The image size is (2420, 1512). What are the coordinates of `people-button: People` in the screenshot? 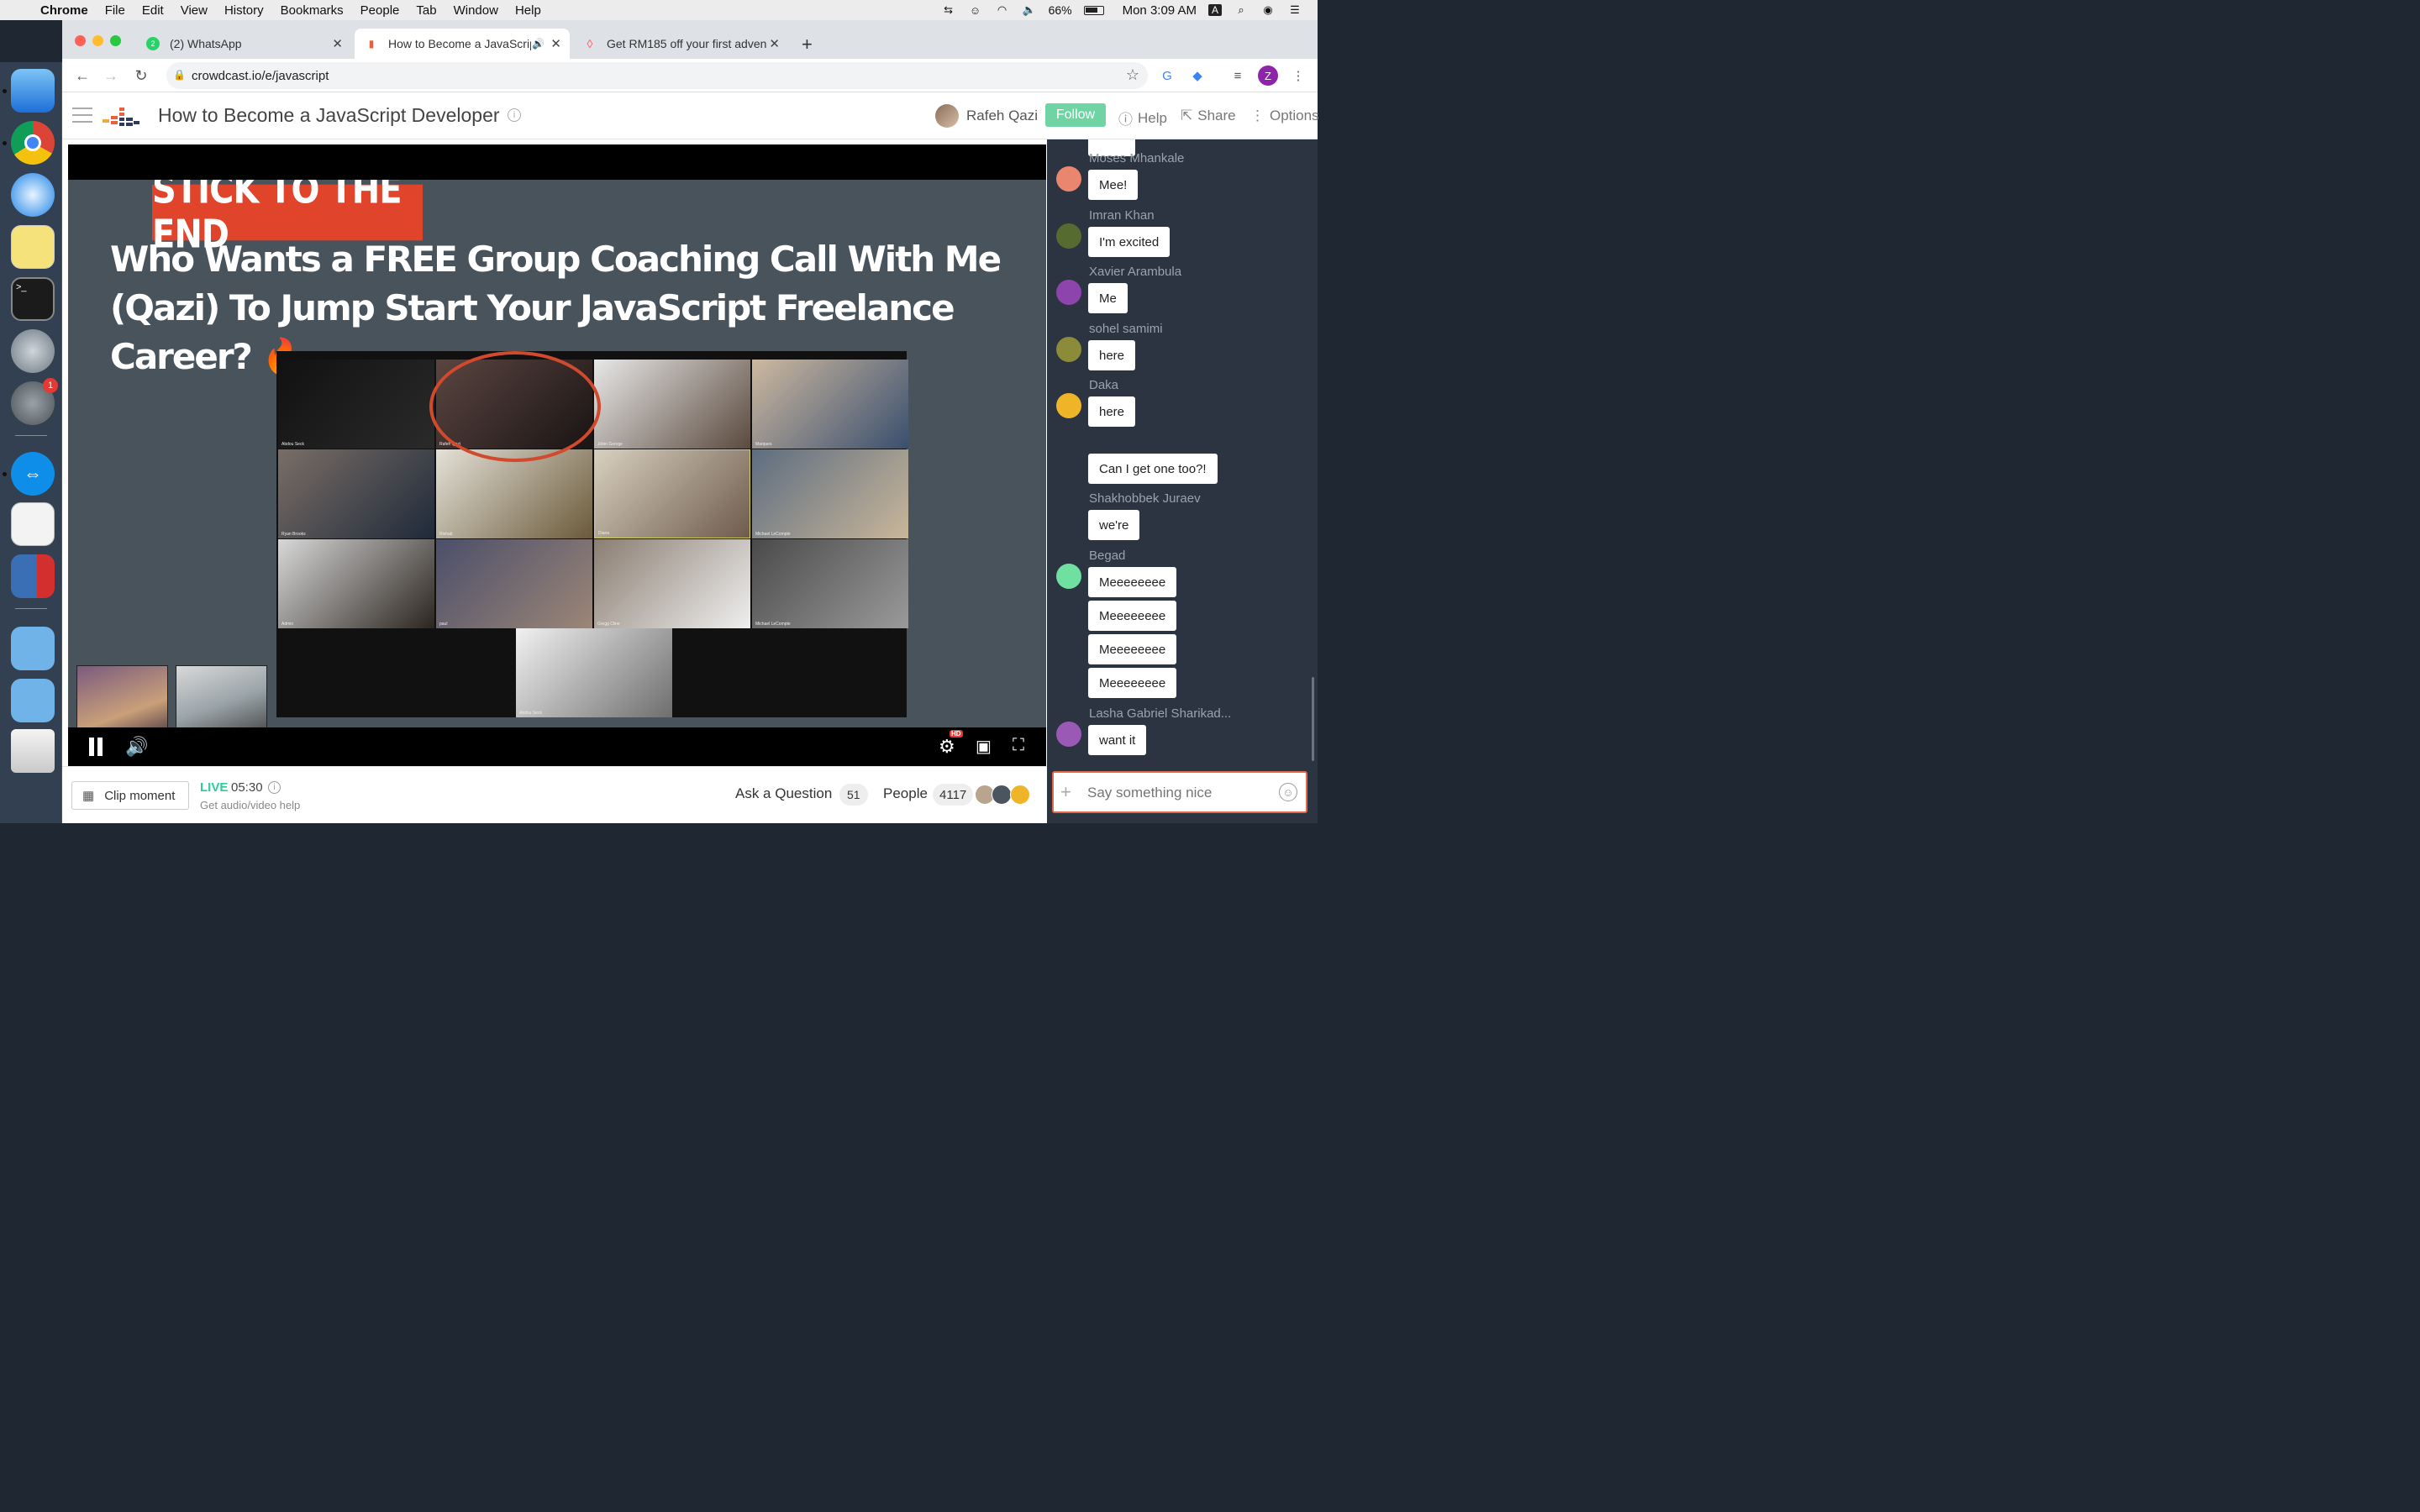 It's located at (905, 793).